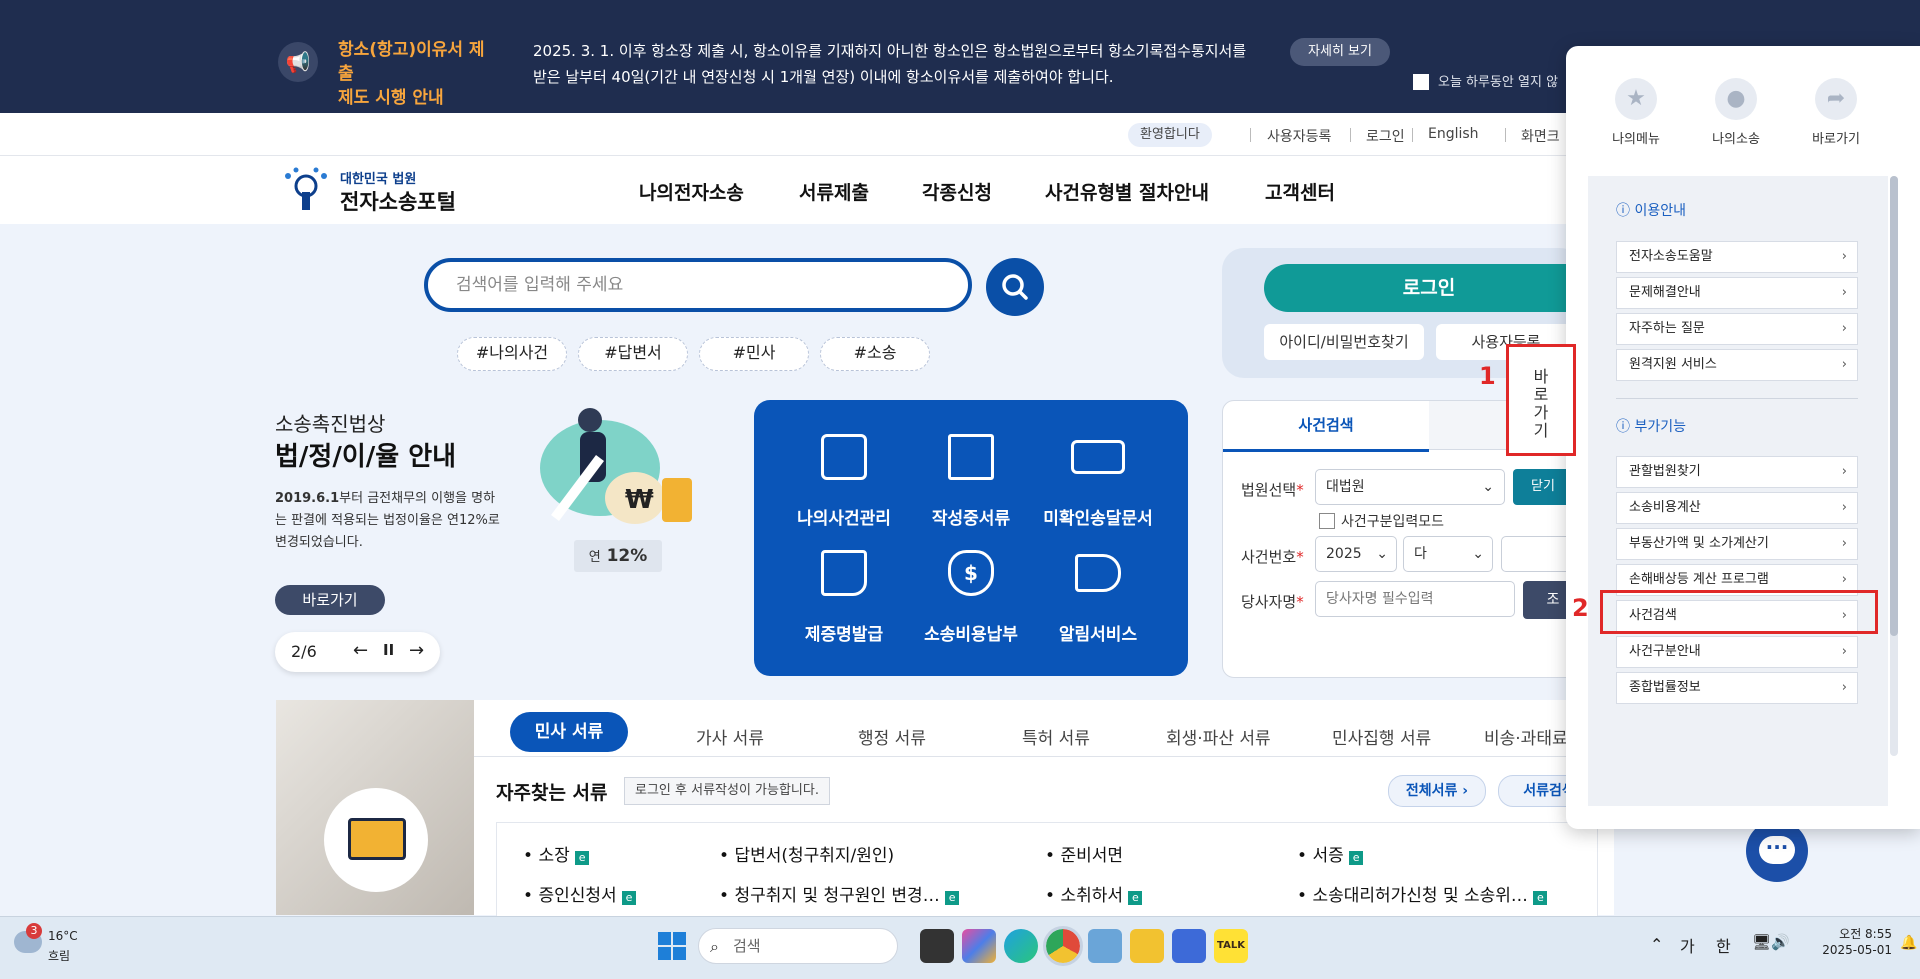 Image resolution: width=1920 pixels, height=979 pixels. What do you see at coordinates (1771, 942) in the screenshot?
I see `network-volume-icon: 🖥🔊` at bounding box center [1771, 942].